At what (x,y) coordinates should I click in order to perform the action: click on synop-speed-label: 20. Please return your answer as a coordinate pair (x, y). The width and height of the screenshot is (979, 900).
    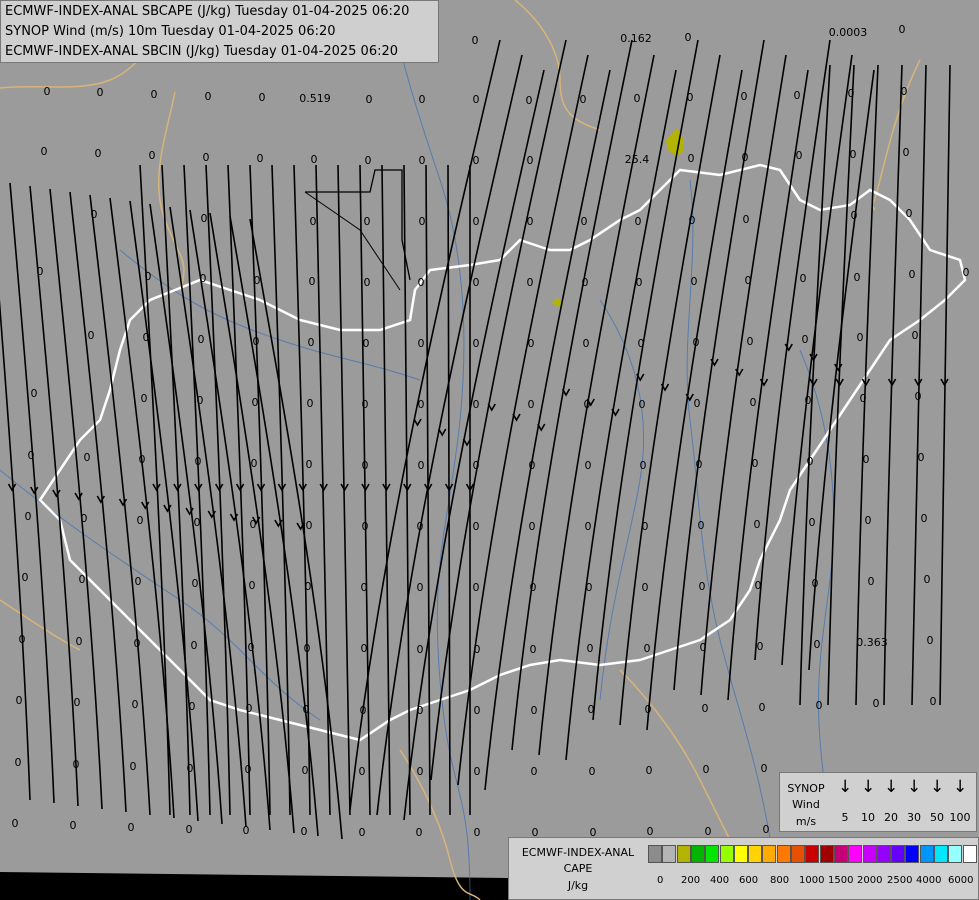
    Looking at the image, I should click on (891, 817).